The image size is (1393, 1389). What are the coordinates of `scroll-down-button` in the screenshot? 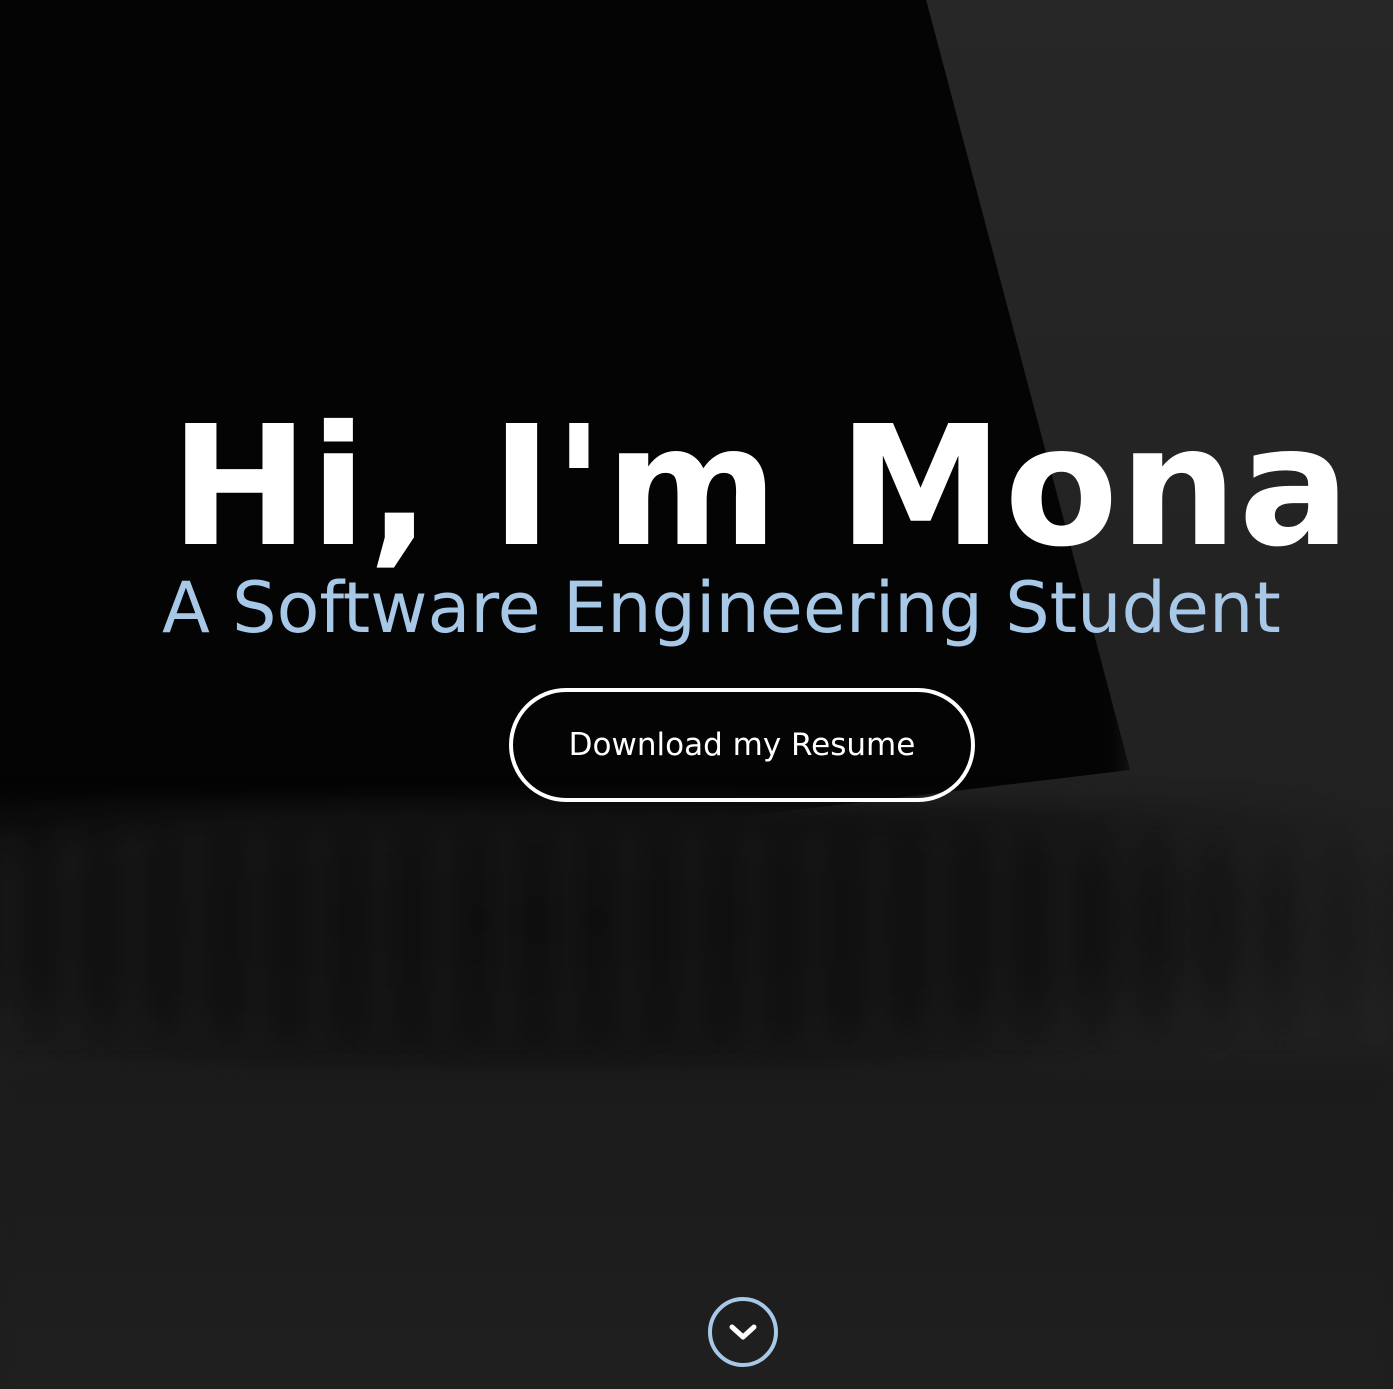 It's located at (743, 1332).